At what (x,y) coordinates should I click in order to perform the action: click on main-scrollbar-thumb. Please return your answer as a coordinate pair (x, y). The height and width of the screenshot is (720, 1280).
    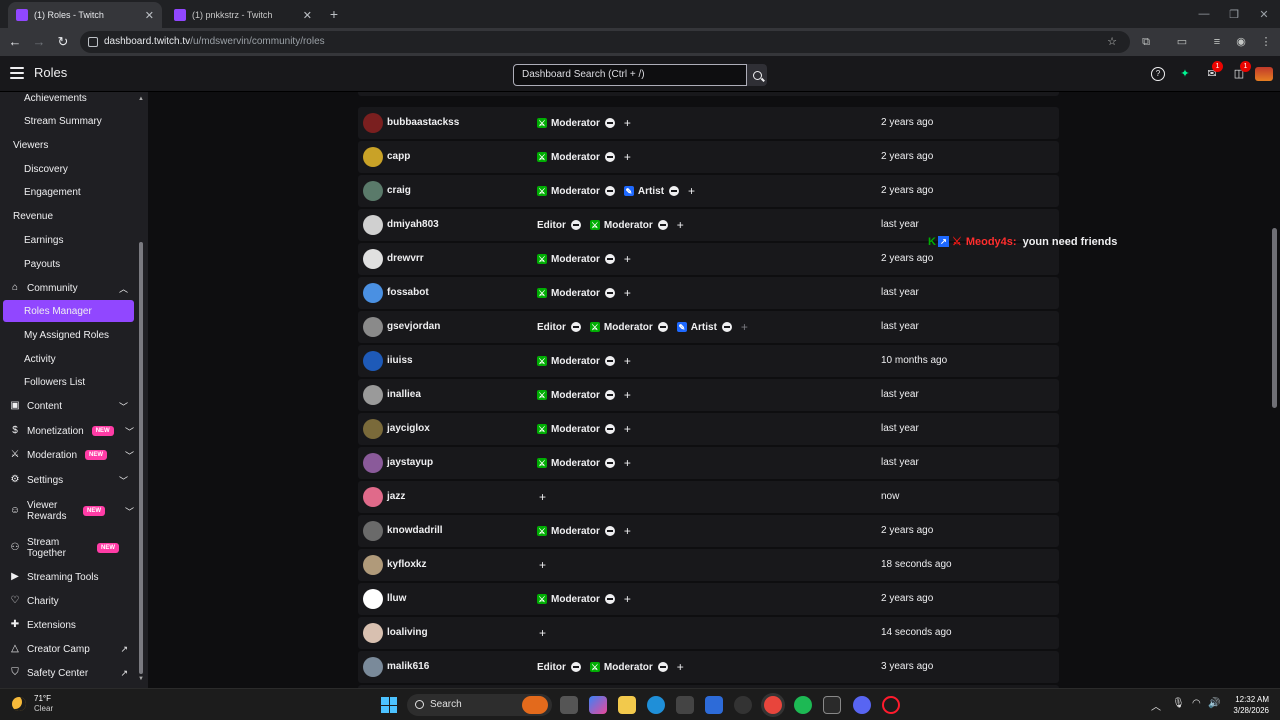
    Looking at the image, I should click on (1274, 318).